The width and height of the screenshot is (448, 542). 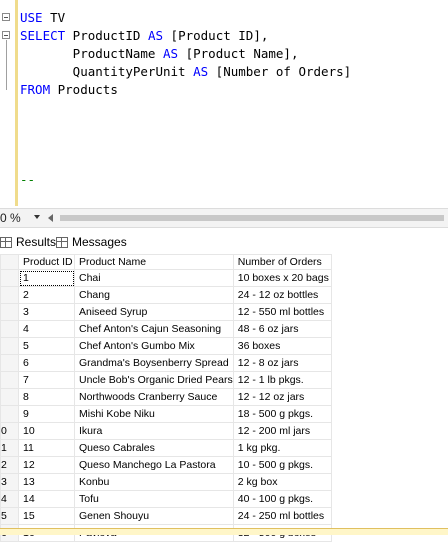 I want to click on product-id-cell: 10, so click(x=46, y=431).